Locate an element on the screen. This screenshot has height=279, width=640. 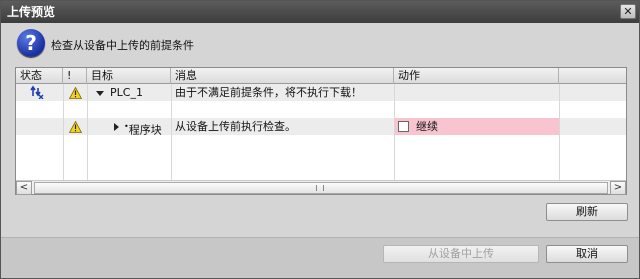
row-message: 从设备上传前执行检查。 is located at coordinates (235, 126).